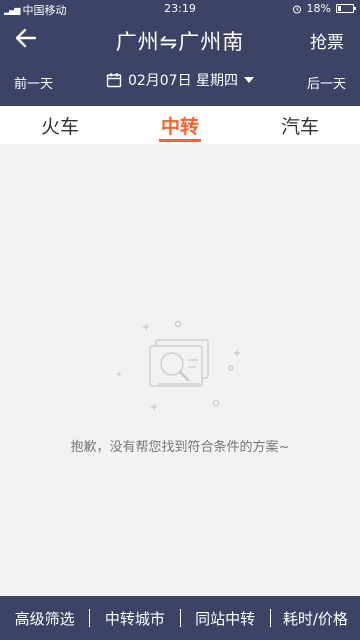 The height and width of the screenshot is (640, 360). What do you see at coordinates (315, 618) in the screenshot?
I see `sort-duration-price-button: 耗时/价格` at bounding box center [315, 618].